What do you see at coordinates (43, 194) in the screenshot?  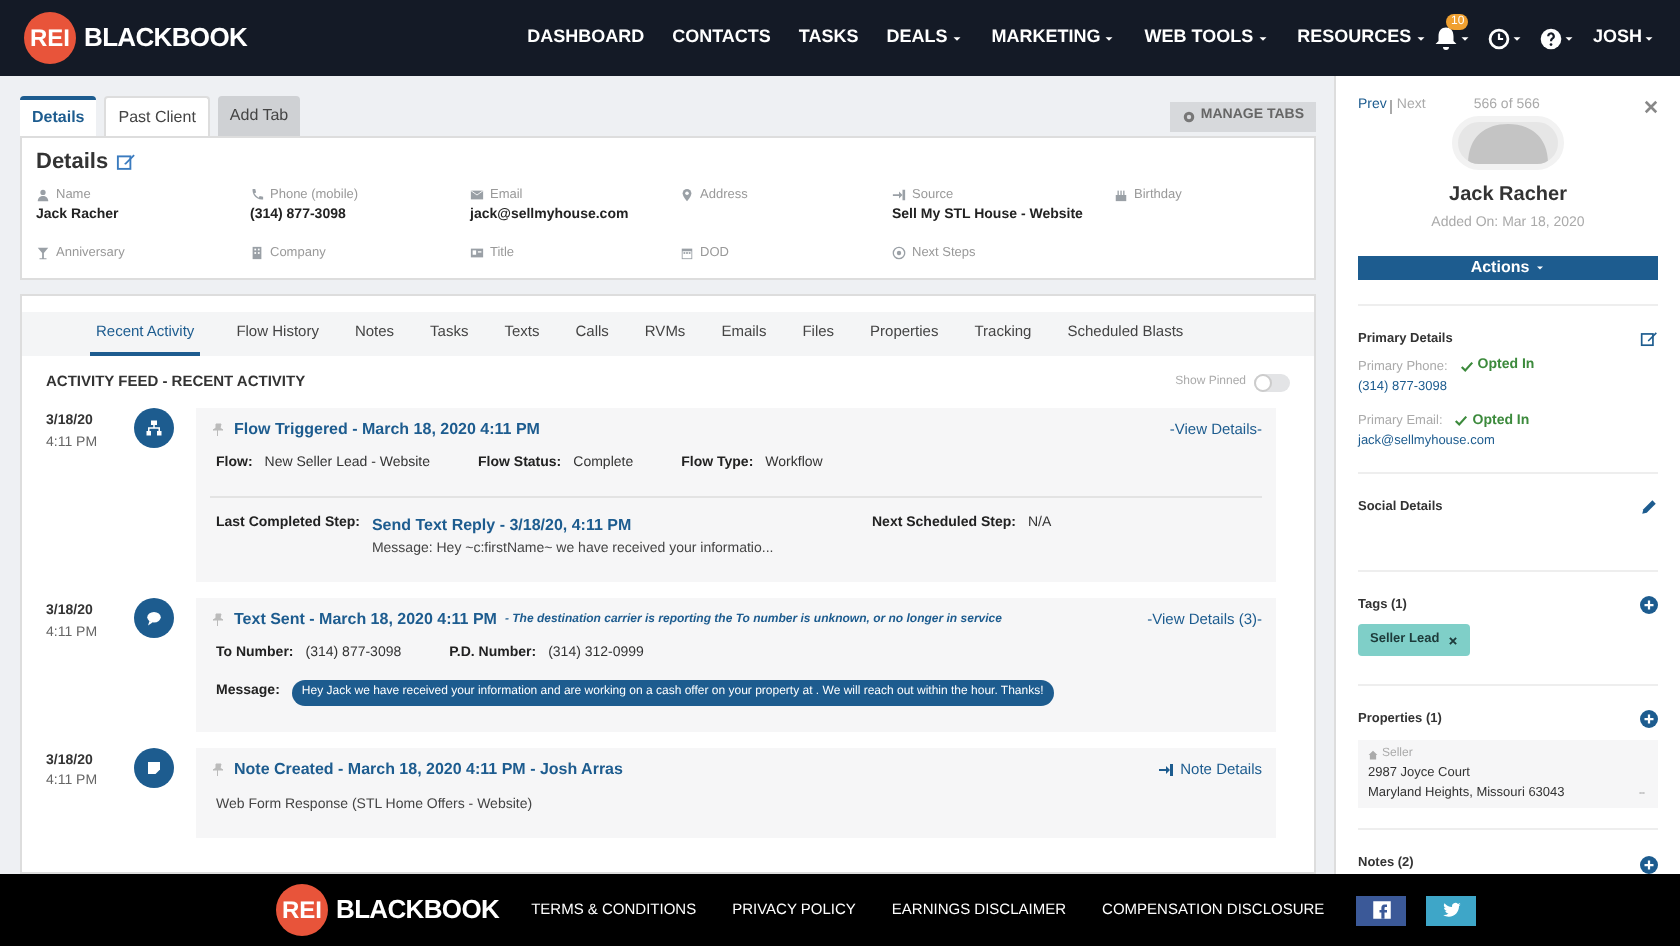 I see `person-icon` at bounding box center [43, 194].